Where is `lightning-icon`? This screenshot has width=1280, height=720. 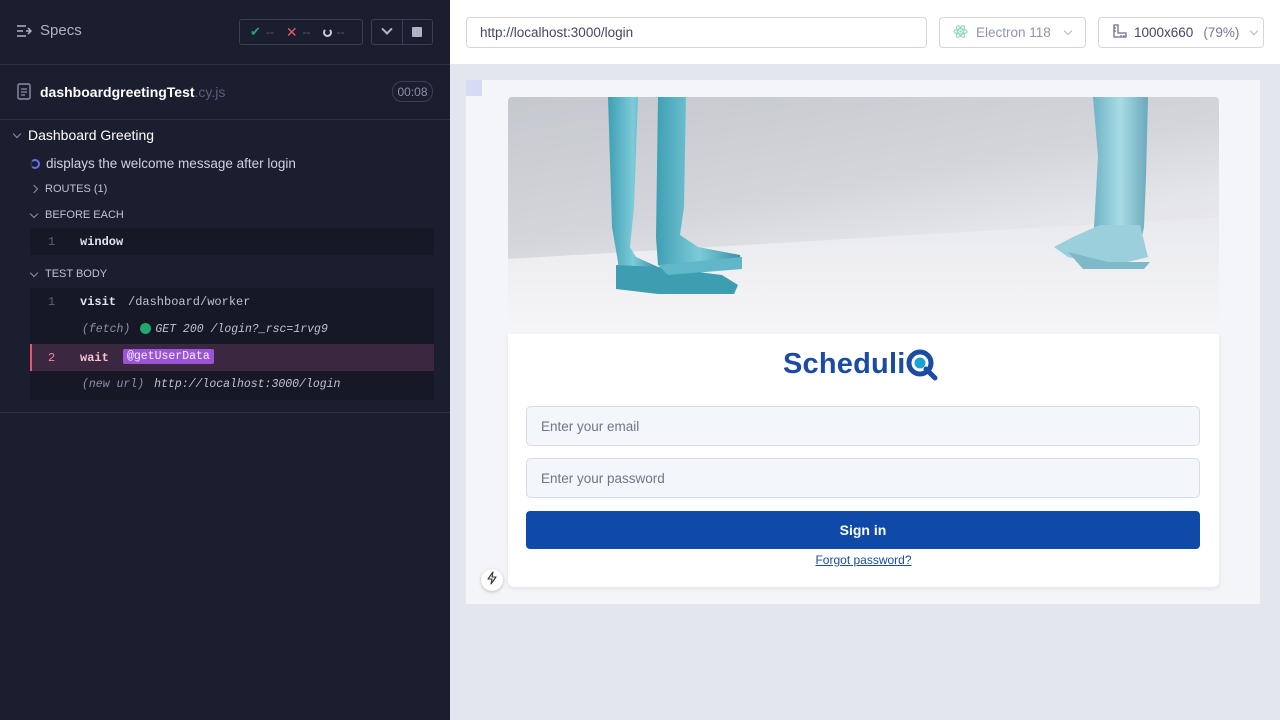
lightning-icon is located at coordinates (492, 580).